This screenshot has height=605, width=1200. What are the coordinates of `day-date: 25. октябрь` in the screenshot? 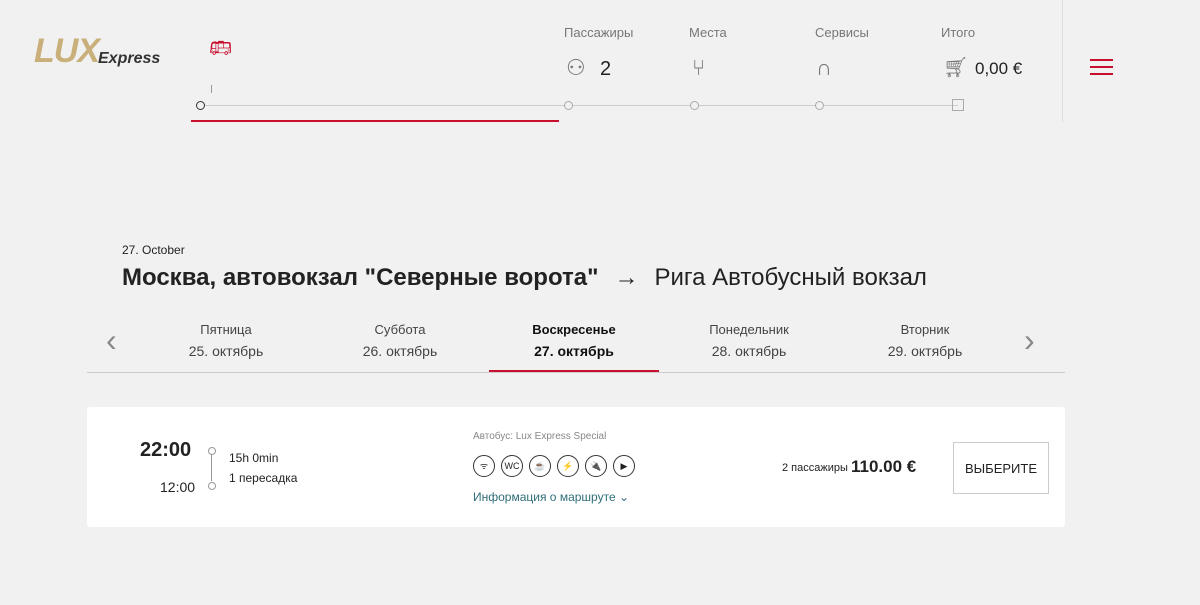 It's located at (226, 351).